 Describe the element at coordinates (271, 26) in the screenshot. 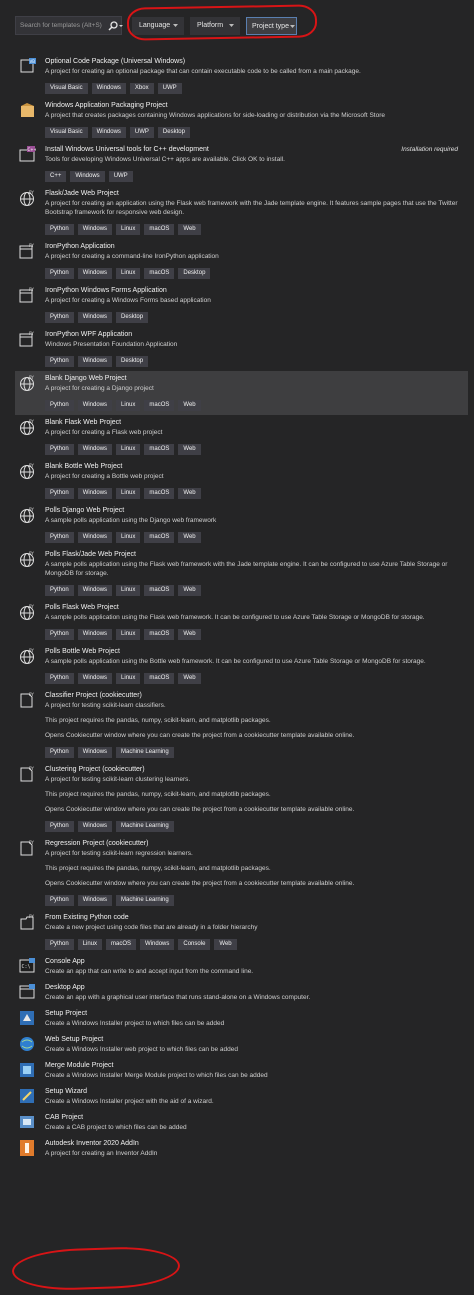

I see `project-type-filter: Project type` at that location.